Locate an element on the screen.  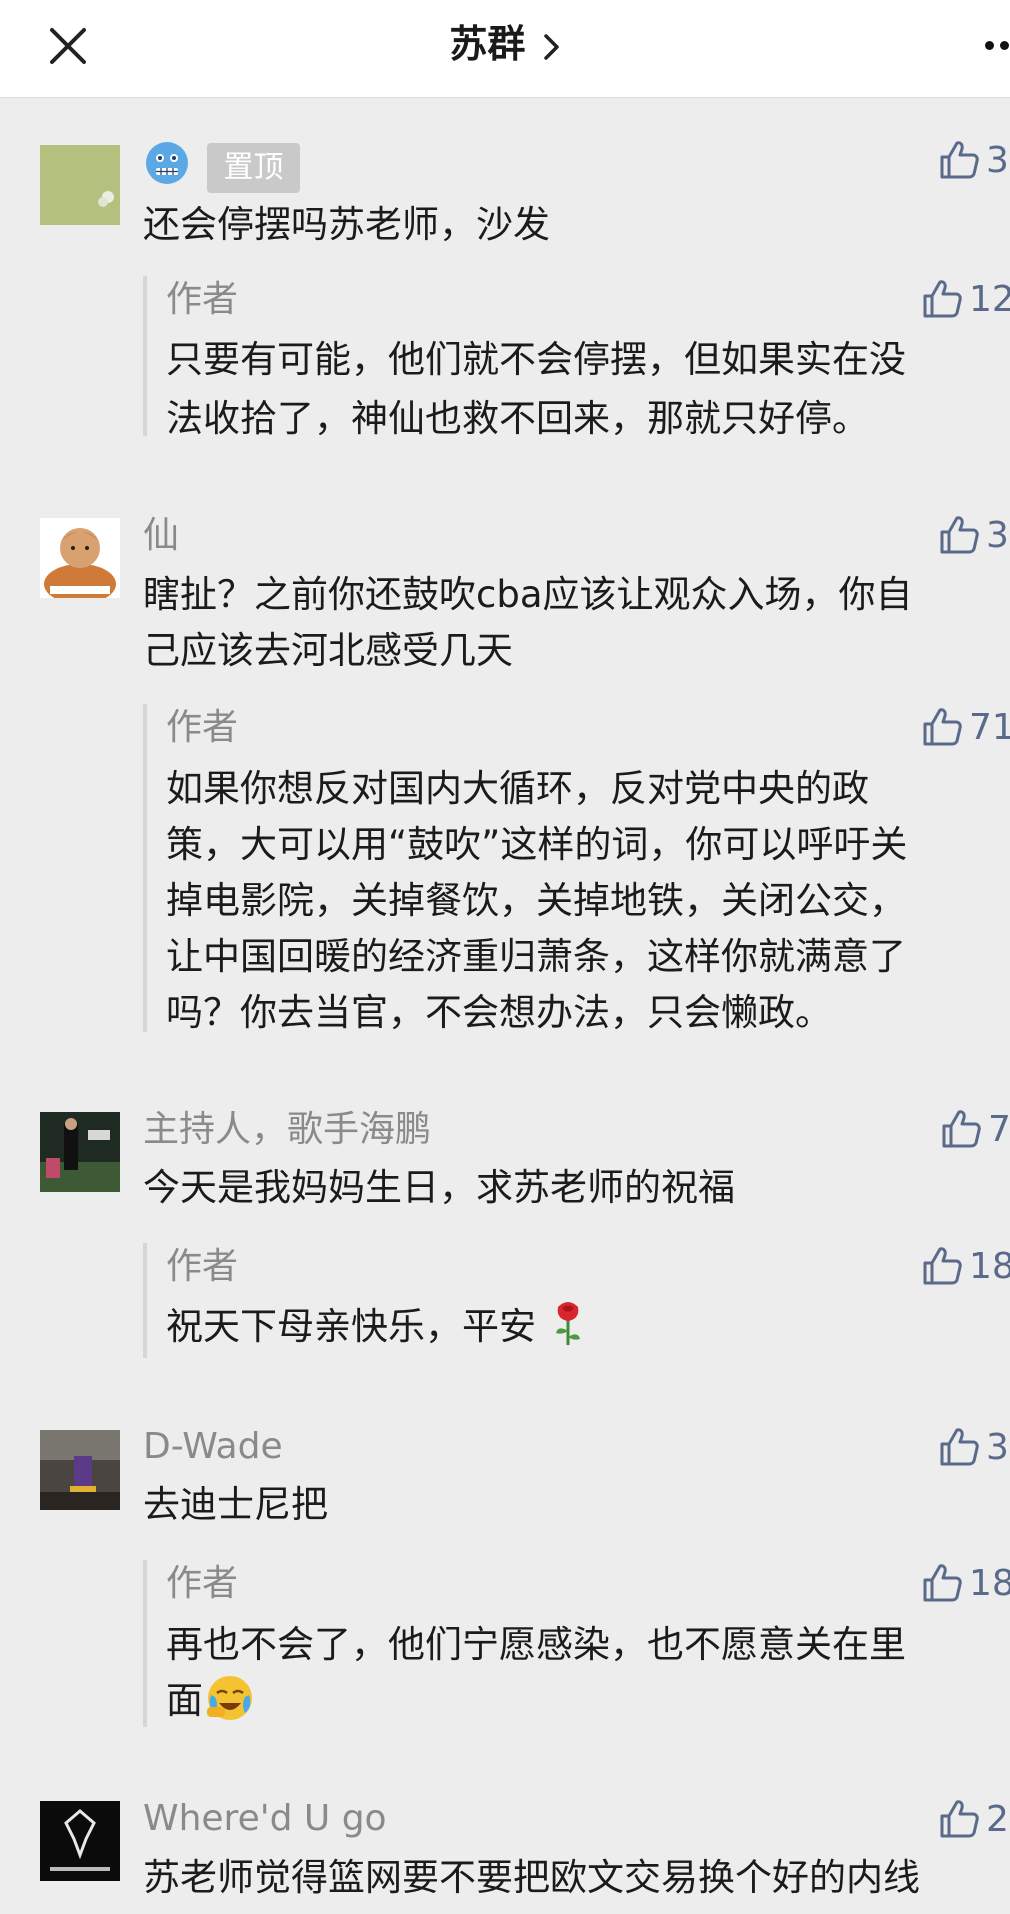
chevron-right-icon is located at coordinates (551, 46).